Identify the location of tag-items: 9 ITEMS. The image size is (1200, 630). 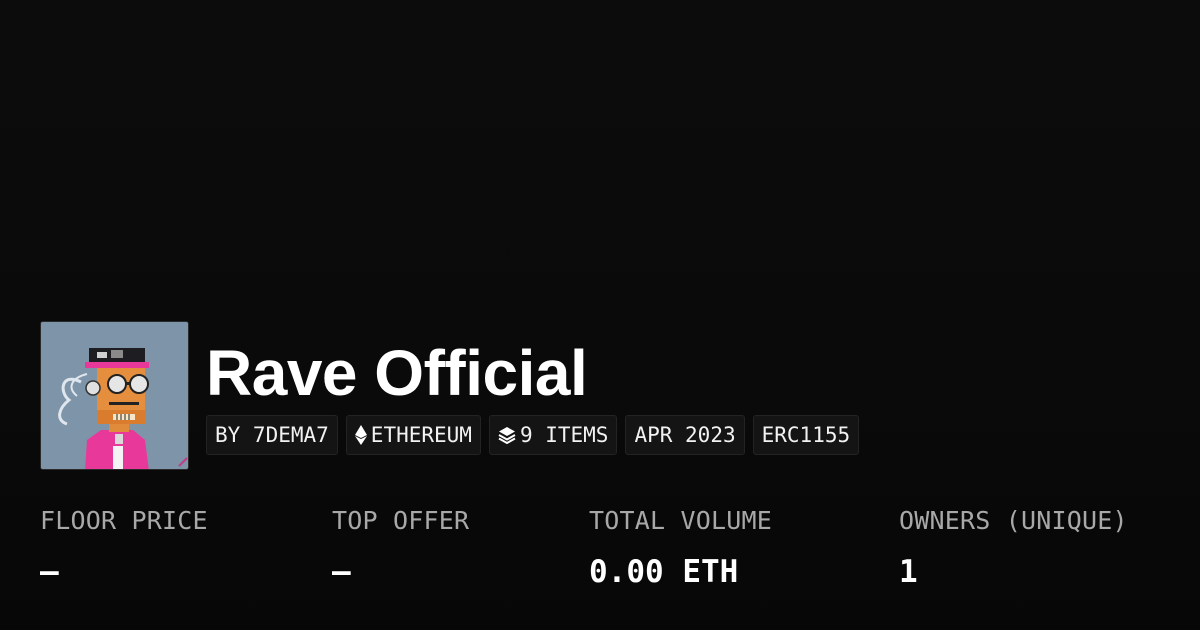
(553, 435).